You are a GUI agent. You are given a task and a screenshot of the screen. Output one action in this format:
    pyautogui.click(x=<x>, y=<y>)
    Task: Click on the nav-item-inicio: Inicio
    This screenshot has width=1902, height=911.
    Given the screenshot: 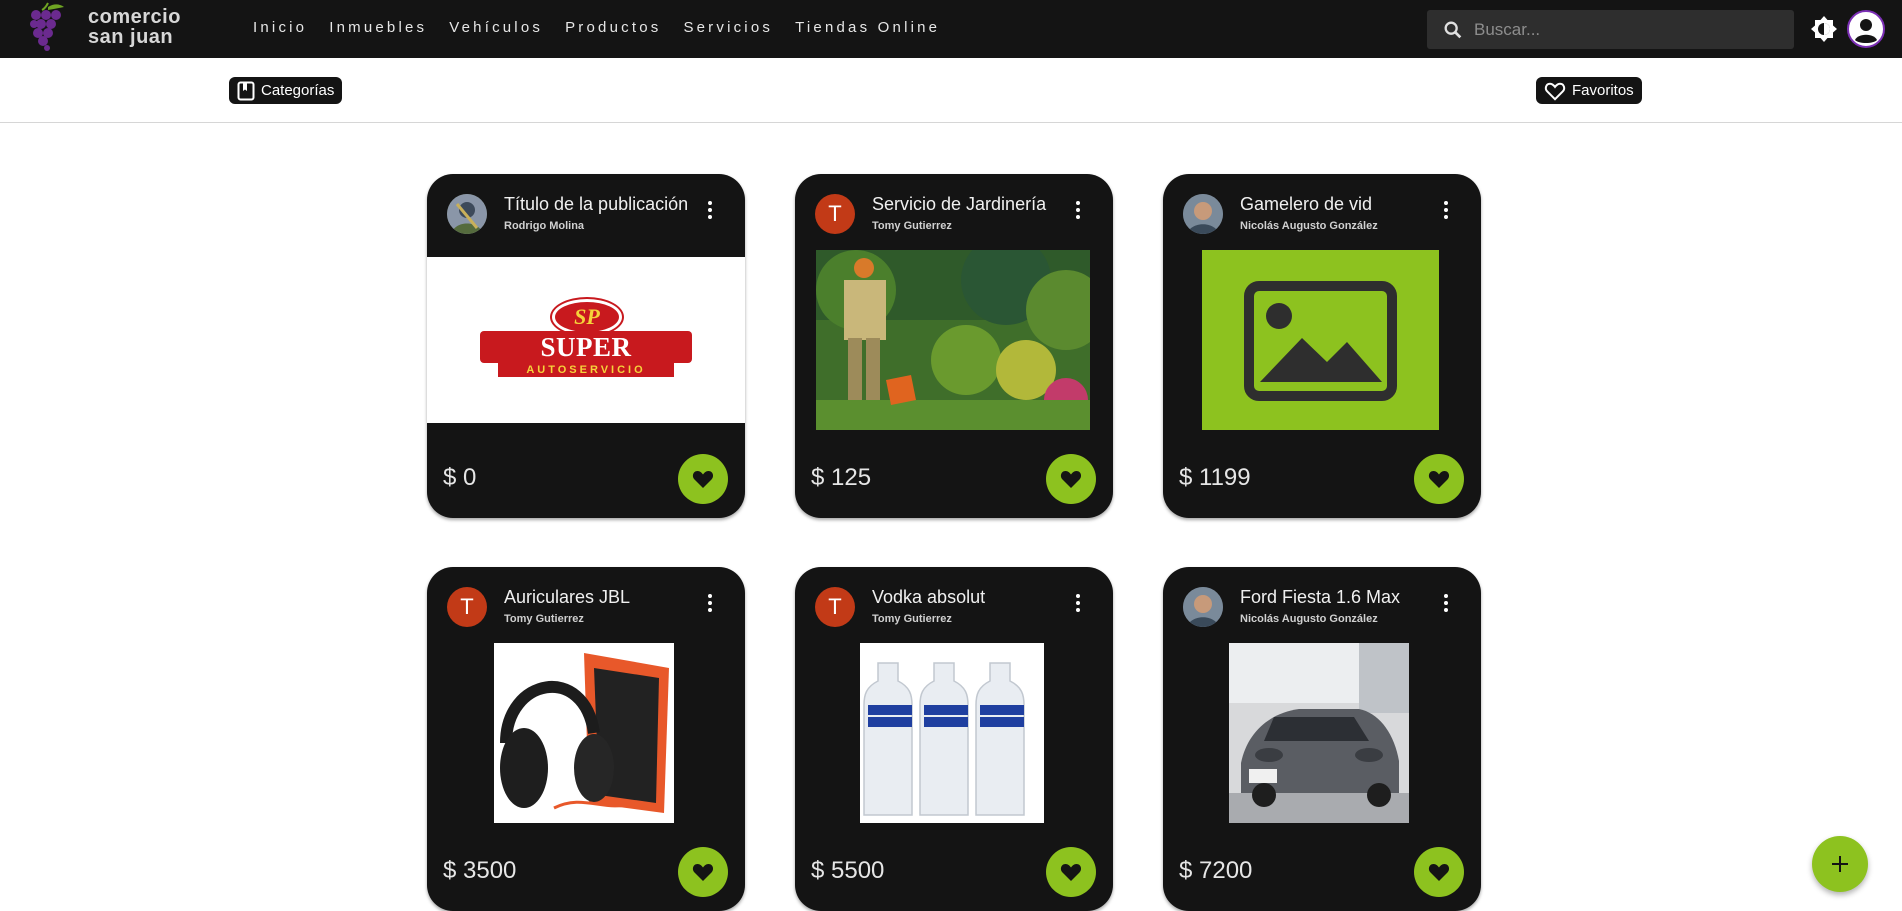 What is the action you would take?
    pyautogui.click(x=280, y=27)
    